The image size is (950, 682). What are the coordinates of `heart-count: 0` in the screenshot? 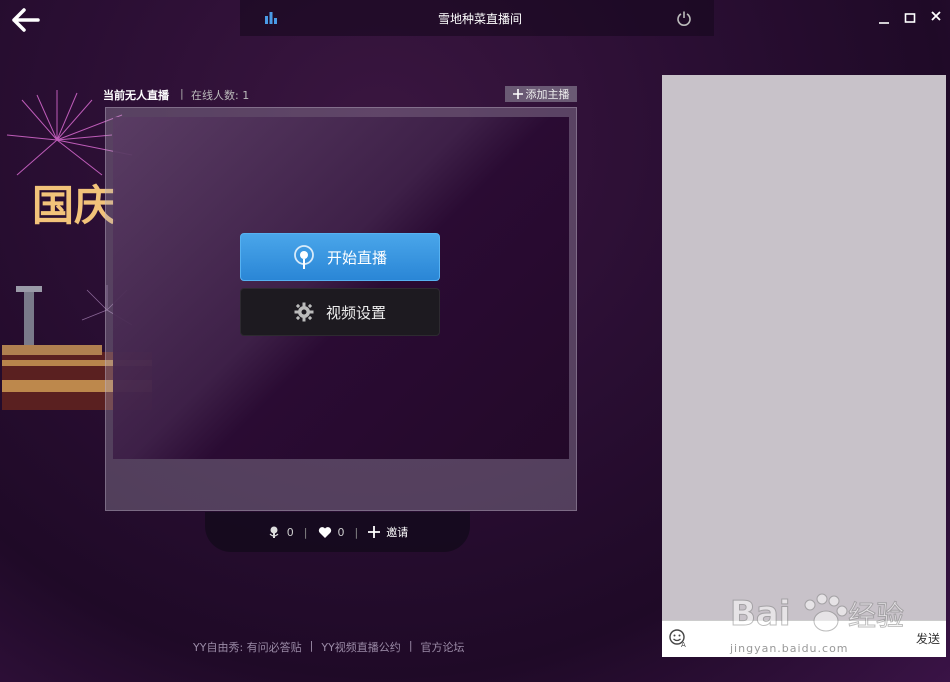 It's located at (341, 532).